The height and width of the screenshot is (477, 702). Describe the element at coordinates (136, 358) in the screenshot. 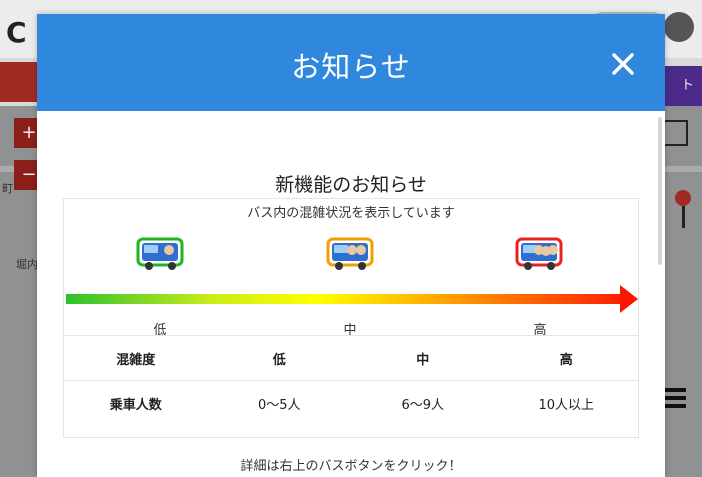

I see `table-header-cell: 混雑度` at that location.